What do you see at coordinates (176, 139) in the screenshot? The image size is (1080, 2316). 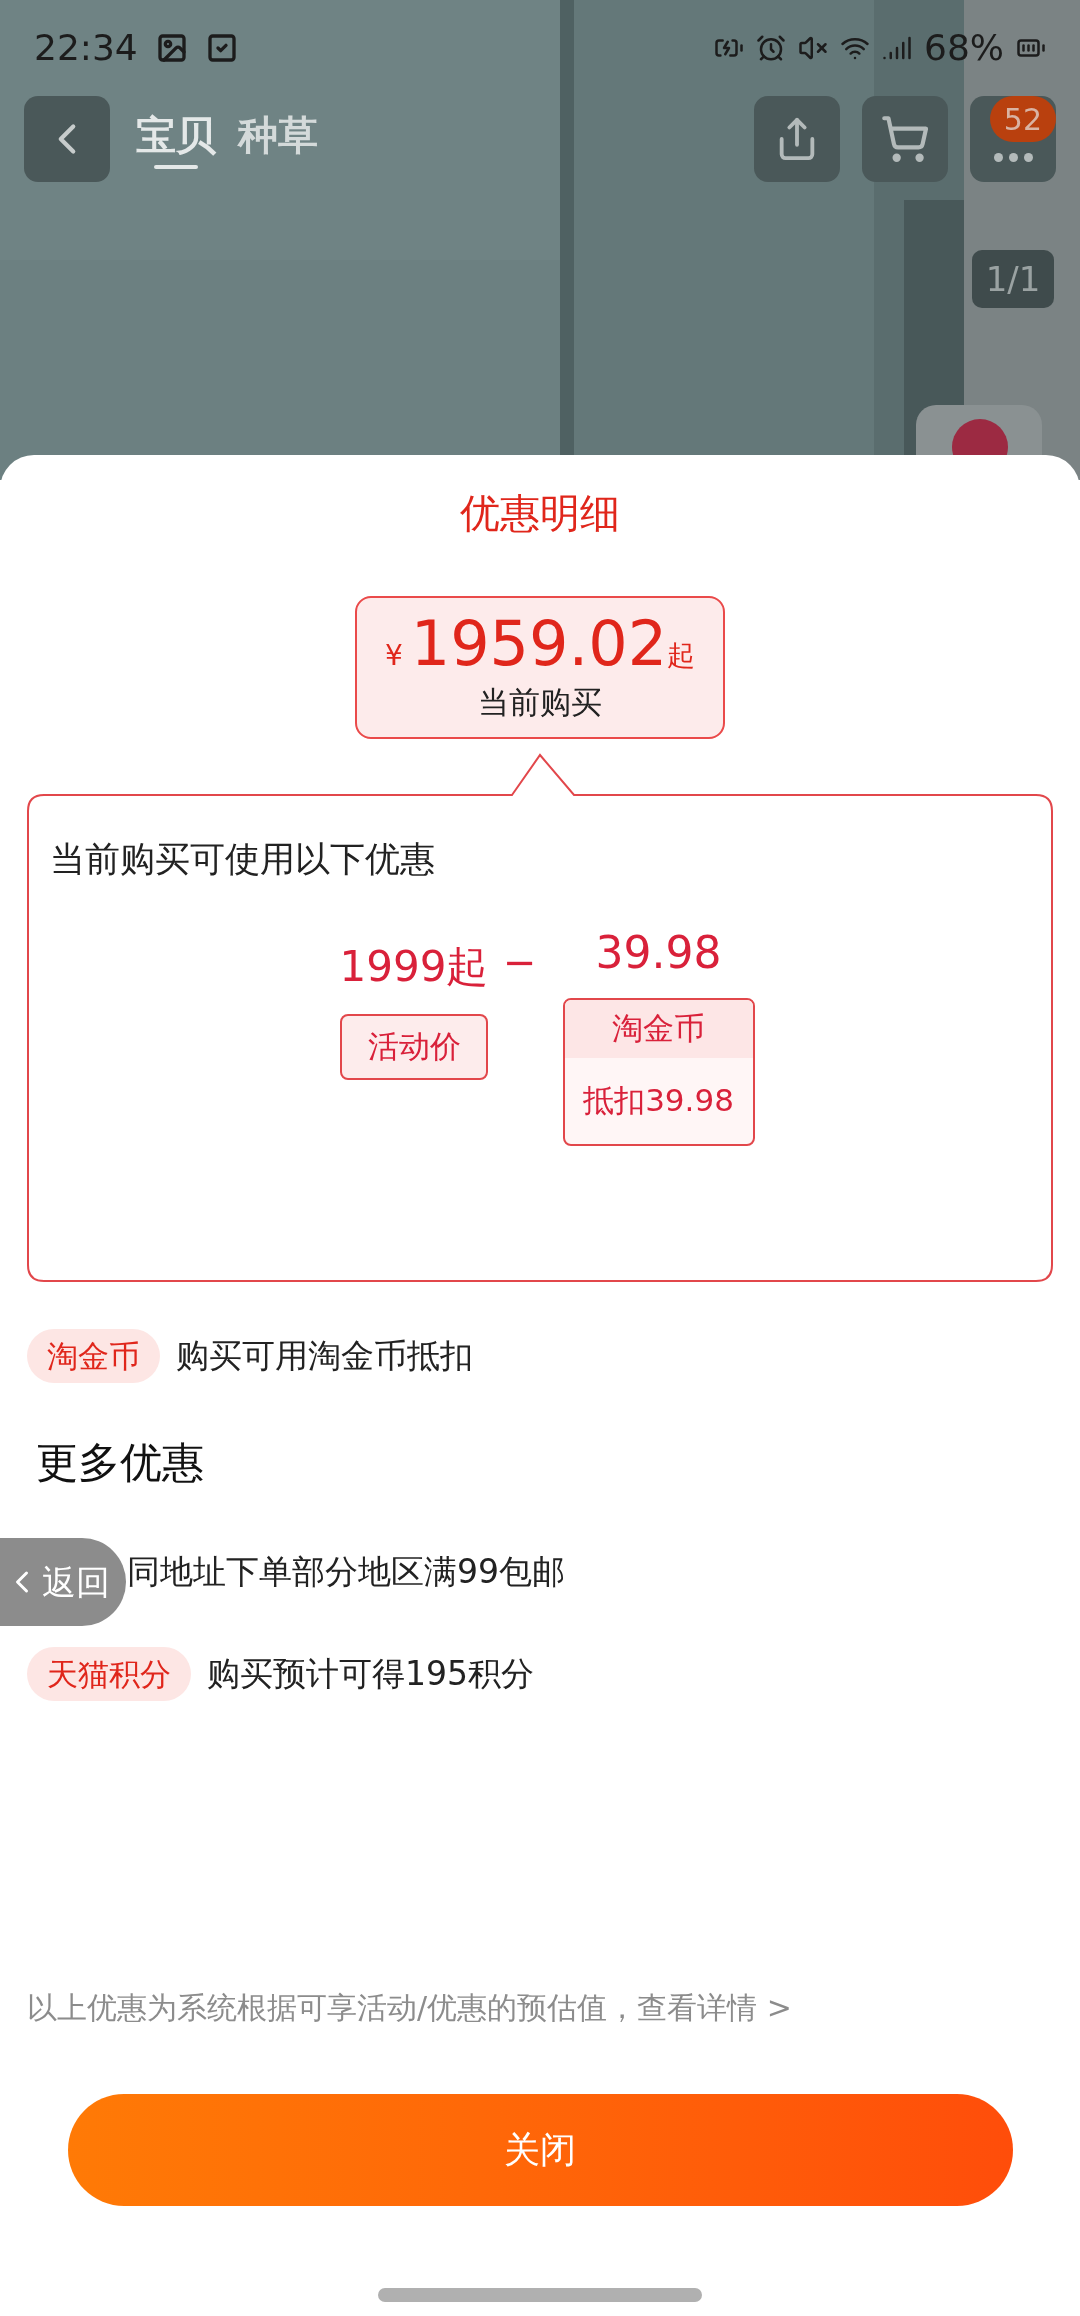 I see `nav-tab: 宝贝` at bounding box center [176, 139].